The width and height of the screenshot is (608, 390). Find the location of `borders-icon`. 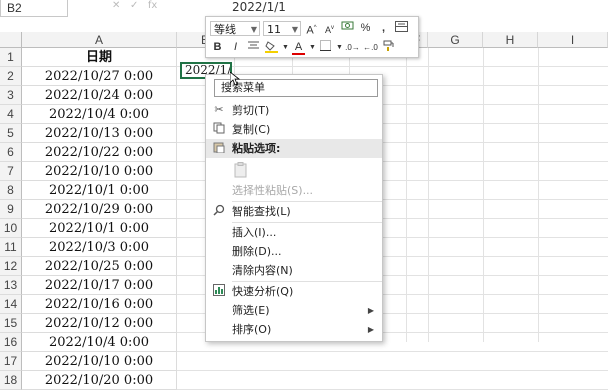

borders-icon is located at coordinates (325, 45).